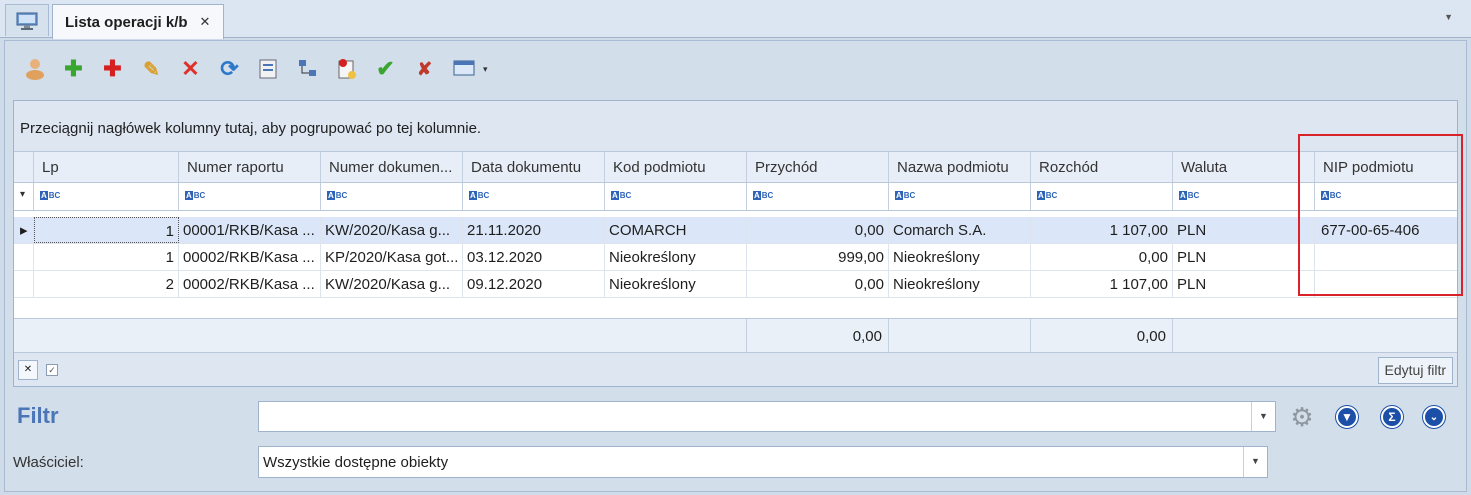  Describe the element at coordinates (534, 257) in the screenshot. I see `cell-data-dokumentu: 03.12.2020` at that location.